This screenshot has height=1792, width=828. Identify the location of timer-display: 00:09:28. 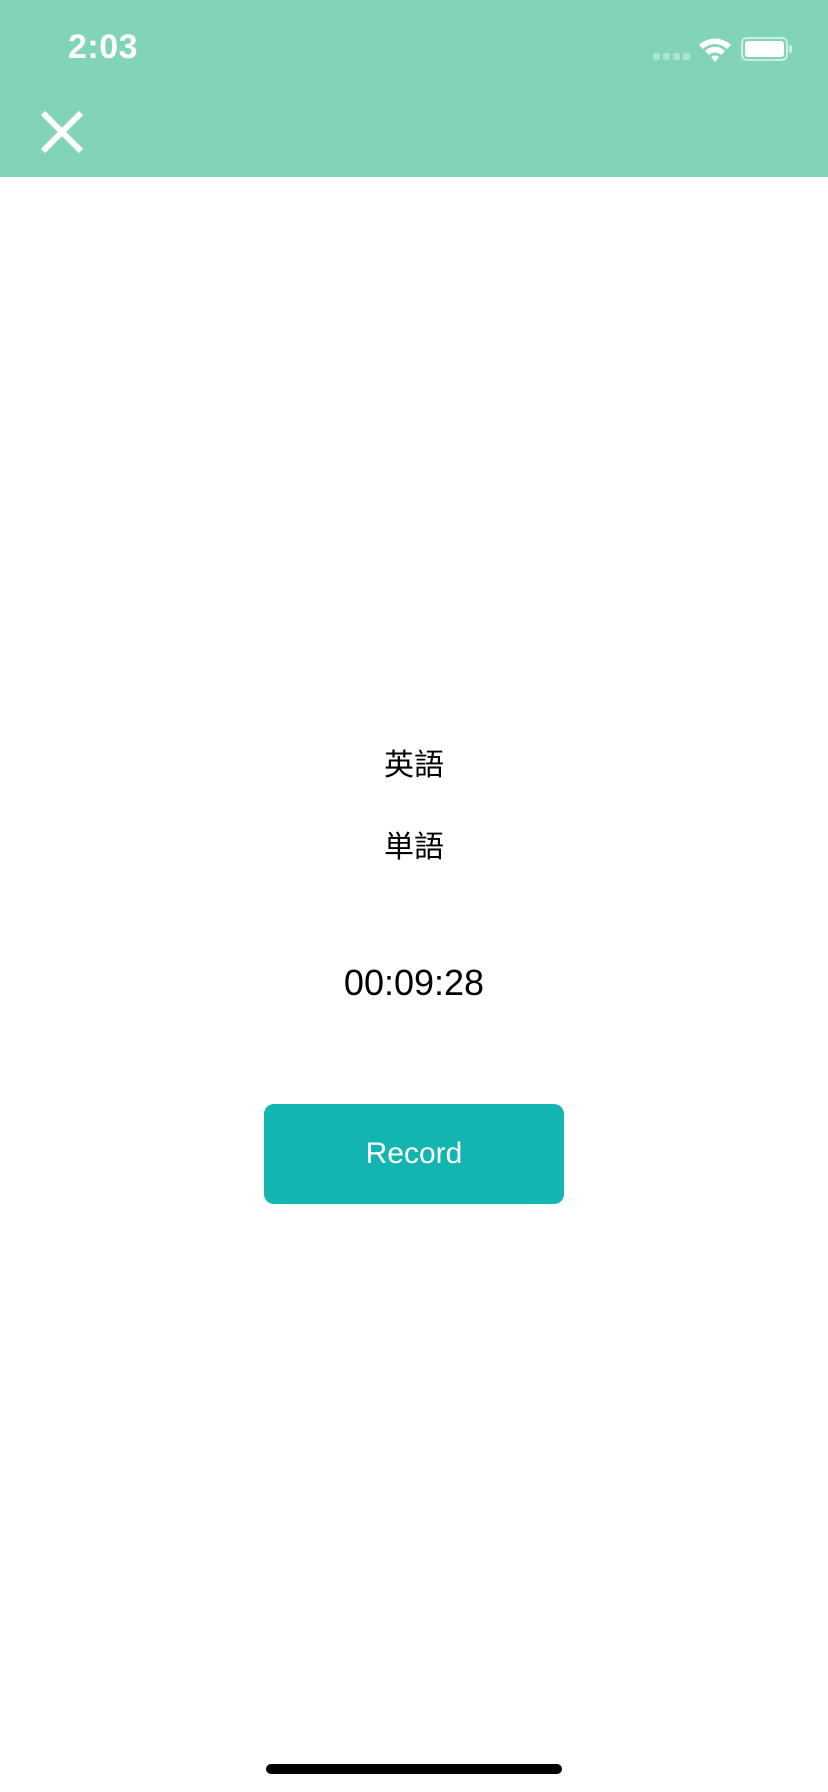
(414, 982).